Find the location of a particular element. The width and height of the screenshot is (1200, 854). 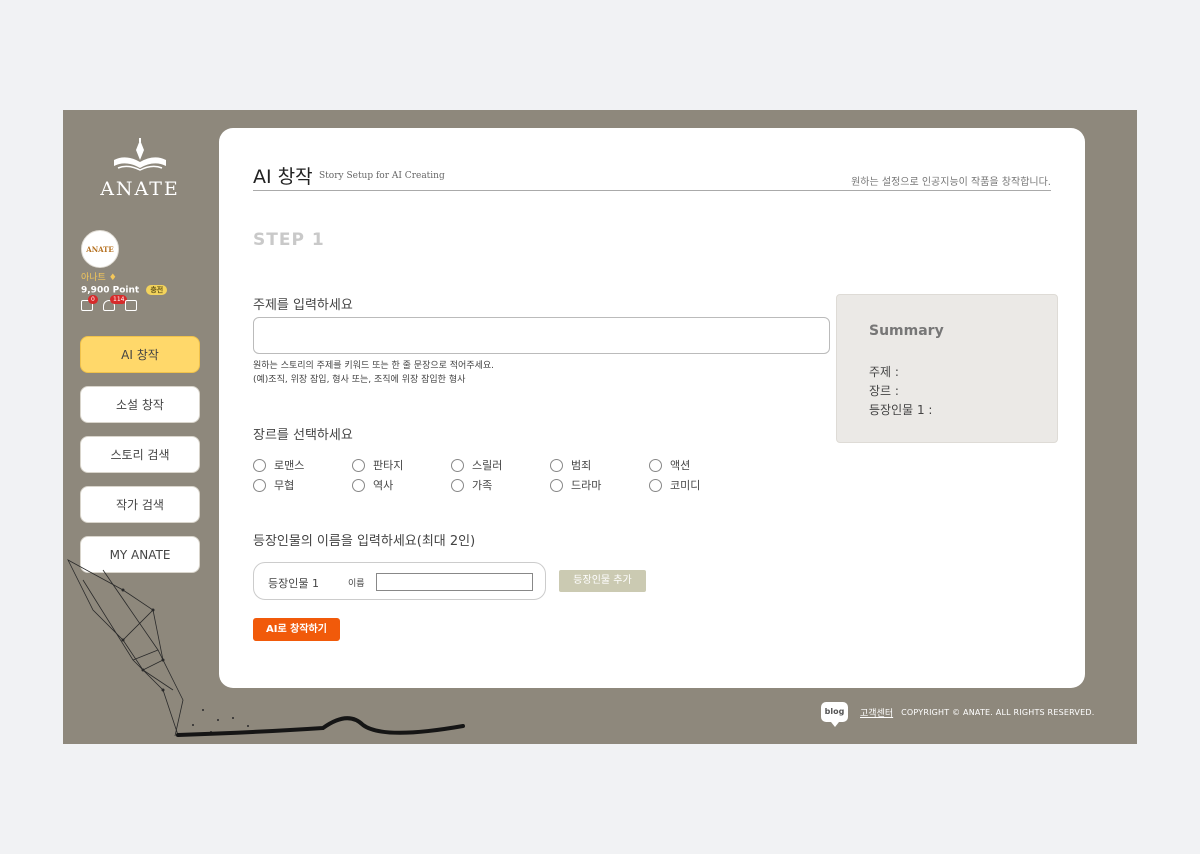

summary-character: 등장인물 1 : is located at coordinates (901, 410).